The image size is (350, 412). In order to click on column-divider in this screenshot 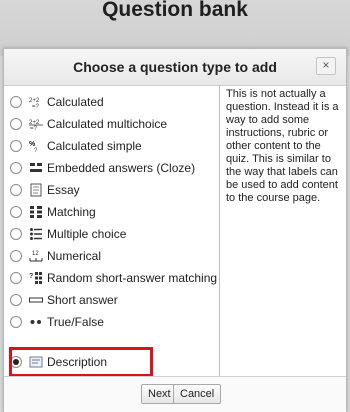, I will do `click(219, 231)`.